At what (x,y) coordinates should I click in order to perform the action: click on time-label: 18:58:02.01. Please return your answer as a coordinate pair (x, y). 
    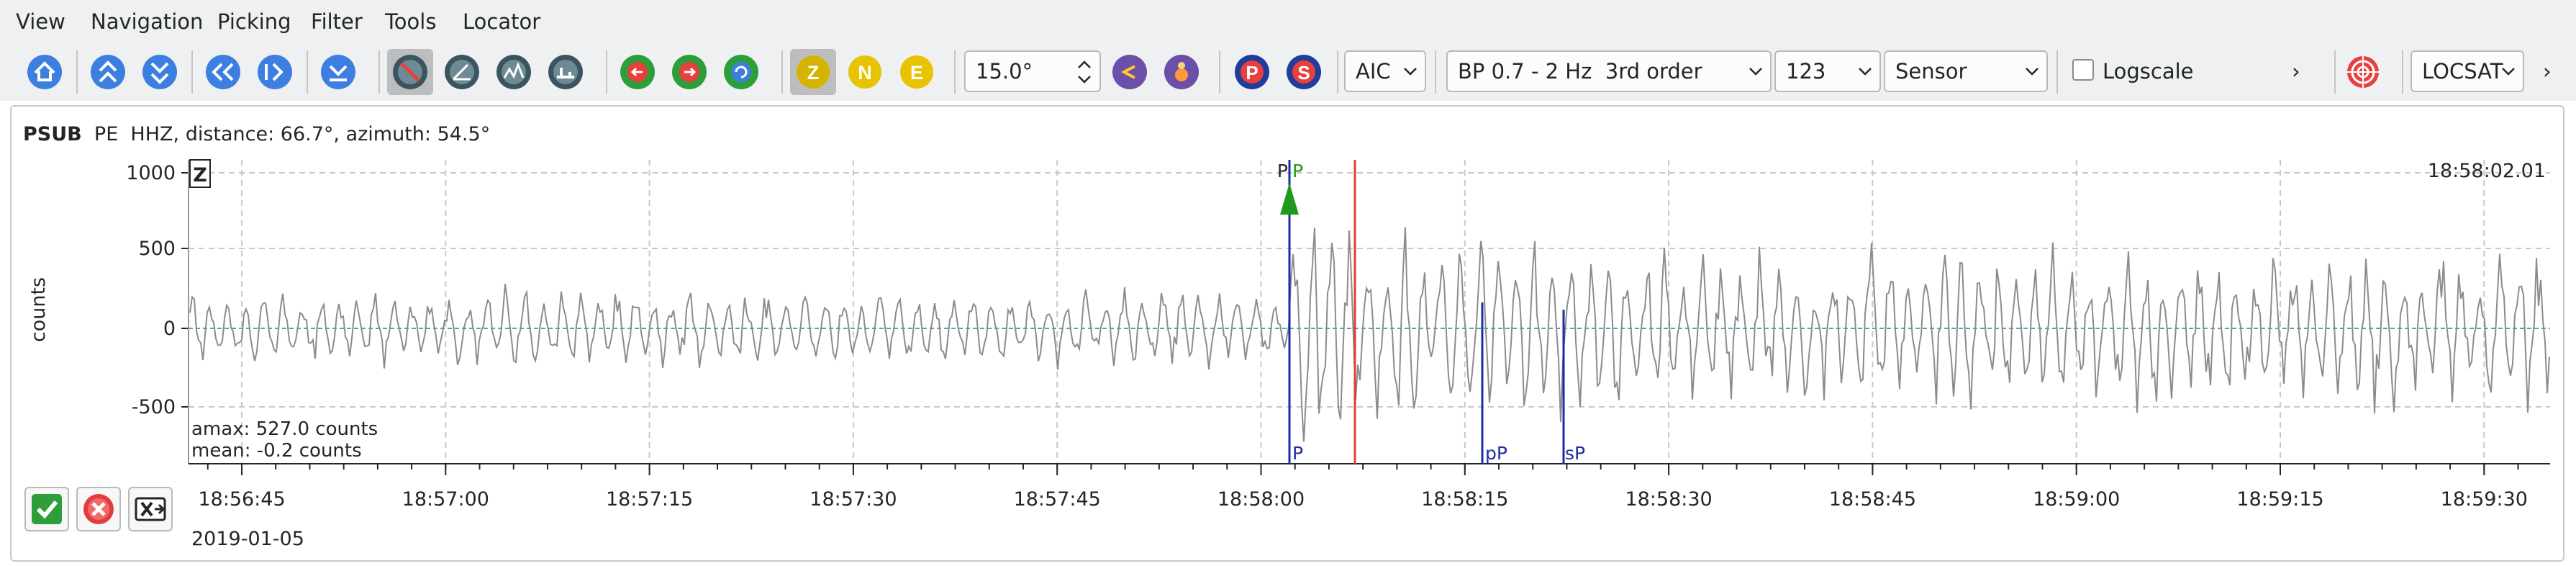
    Looking at the image, I should click on (2487, 171).